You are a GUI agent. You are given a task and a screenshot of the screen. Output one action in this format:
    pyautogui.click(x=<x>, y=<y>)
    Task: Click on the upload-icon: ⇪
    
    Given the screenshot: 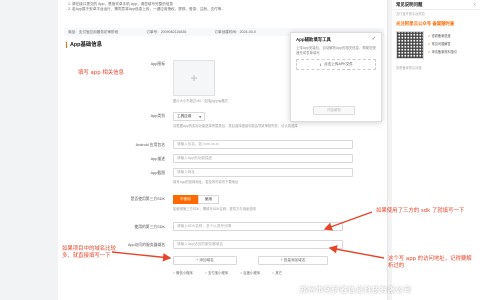 What is the action you would take?
    pyautogui.click(x=321, y=64)
    